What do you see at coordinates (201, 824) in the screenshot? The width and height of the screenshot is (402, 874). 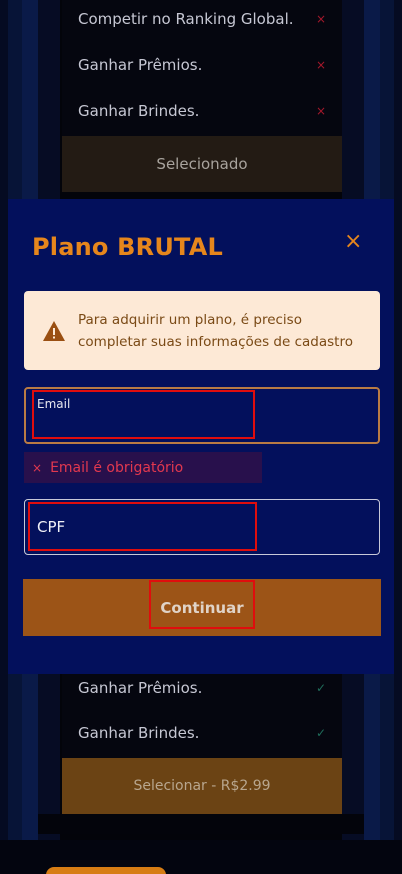 I see `panel-background` at bounding box center [201, 824].